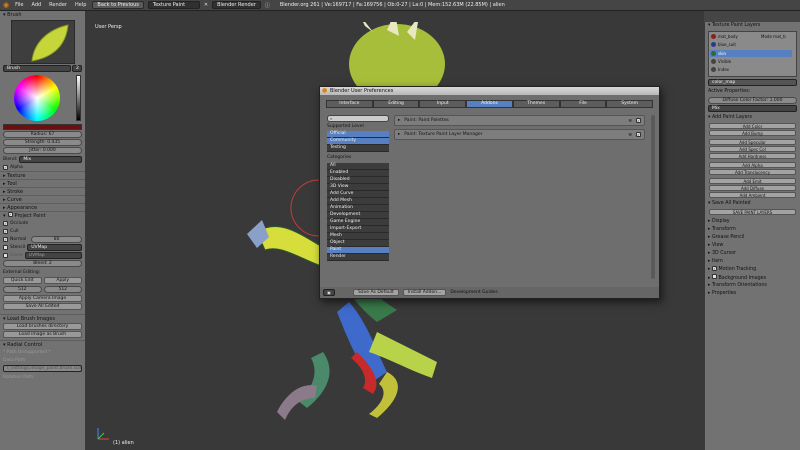 Image resolution: width=800 pixels, height=450 pixels. I want to click on category-import-export: Import-Export, so click(358, 229).